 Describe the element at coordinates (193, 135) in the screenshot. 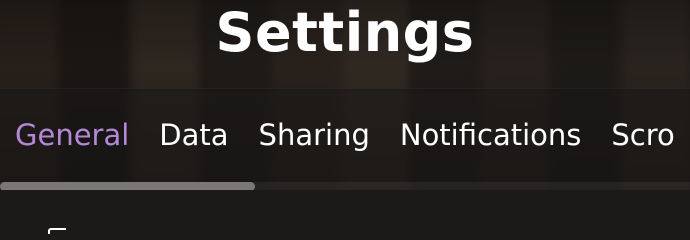

I see `tab-data: Data` at that location.